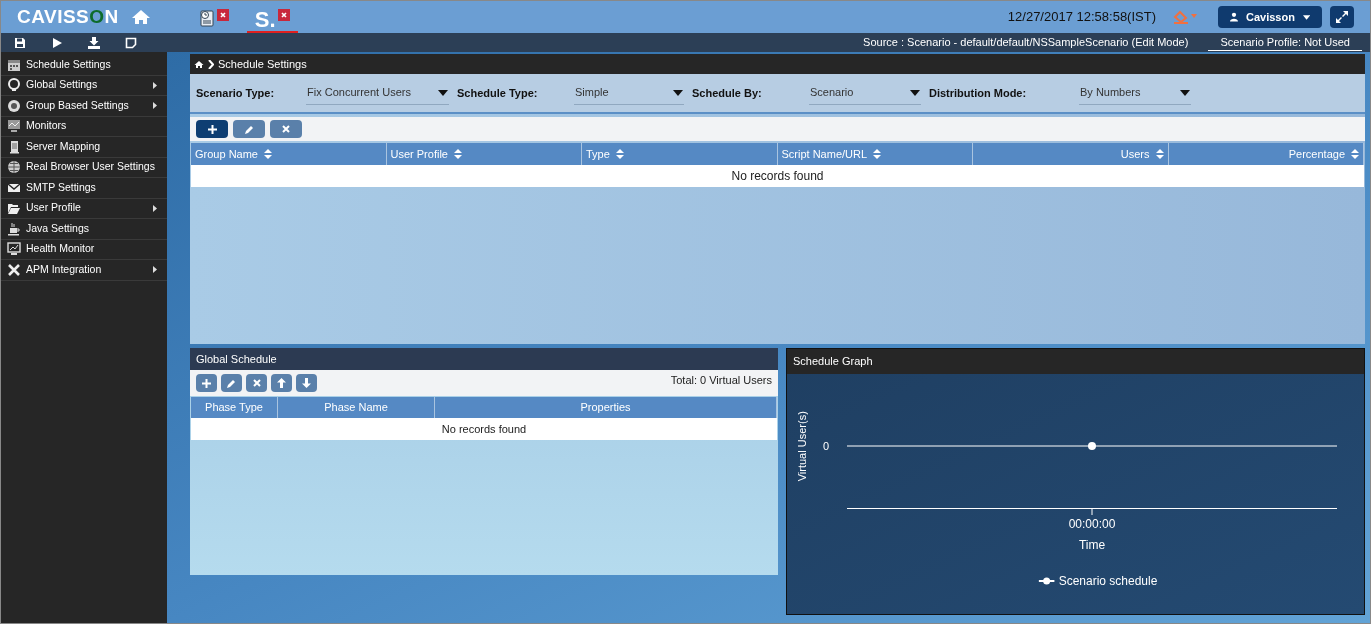  I want to click on move-down-button, so click(306, 383).